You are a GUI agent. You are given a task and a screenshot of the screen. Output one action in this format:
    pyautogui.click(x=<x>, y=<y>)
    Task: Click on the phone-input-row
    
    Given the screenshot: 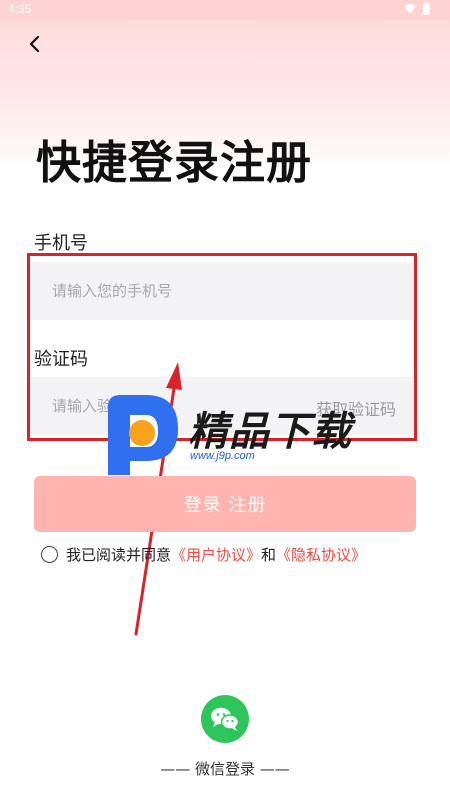 What is the action you would take?
    pyautogui.click(x=222, y=291)
    